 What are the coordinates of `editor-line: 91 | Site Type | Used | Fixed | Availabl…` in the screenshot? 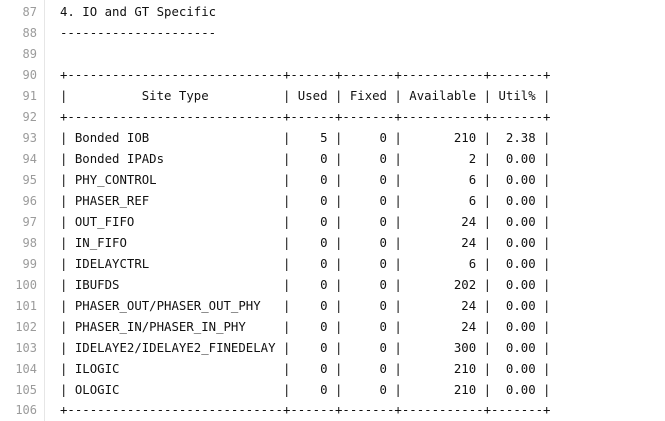 It's located at (332, 96).